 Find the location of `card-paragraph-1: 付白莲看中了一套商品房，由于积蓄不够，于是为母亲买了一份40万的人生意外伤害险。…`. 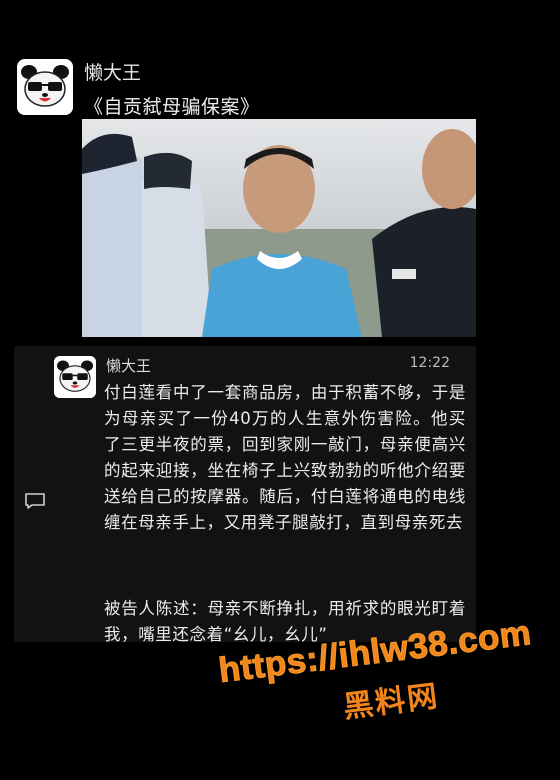

card-paragraph-1: 付白莲看中了一套商品房，由于积蓄不够，于是为母亲买了一份40万的人生意外伤害险。… is located at coordinates (285, 457).